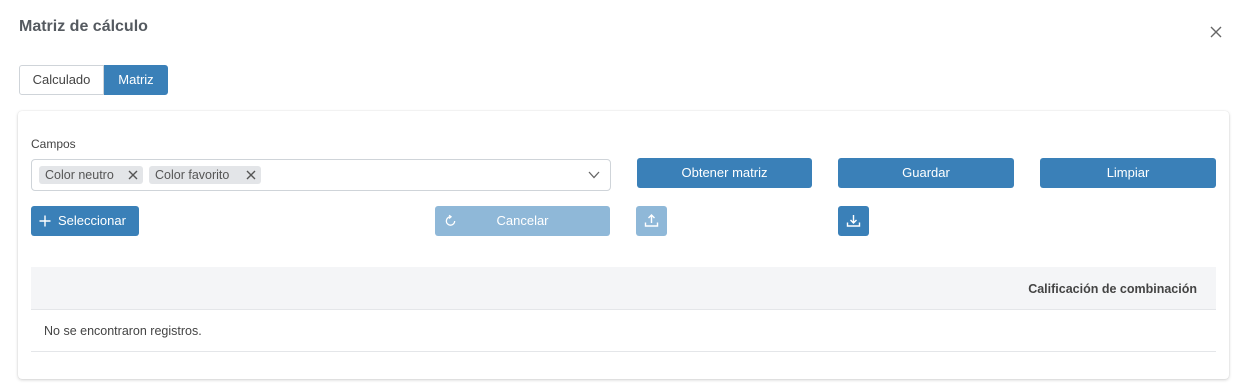 The height and width of the screenshot is (391, 1249). I want to click on download-icon, so click(853, 221).